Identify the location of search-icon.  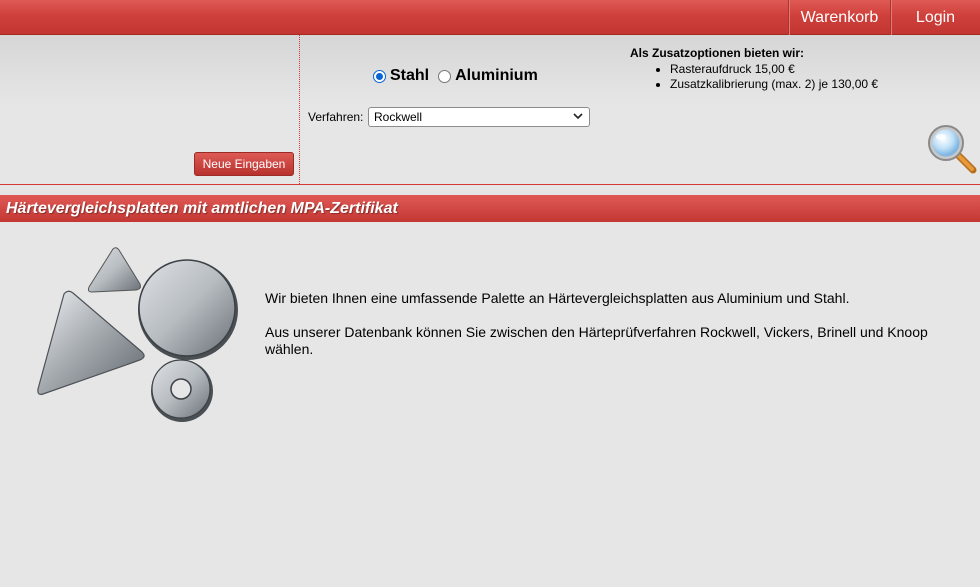
(952, 149).